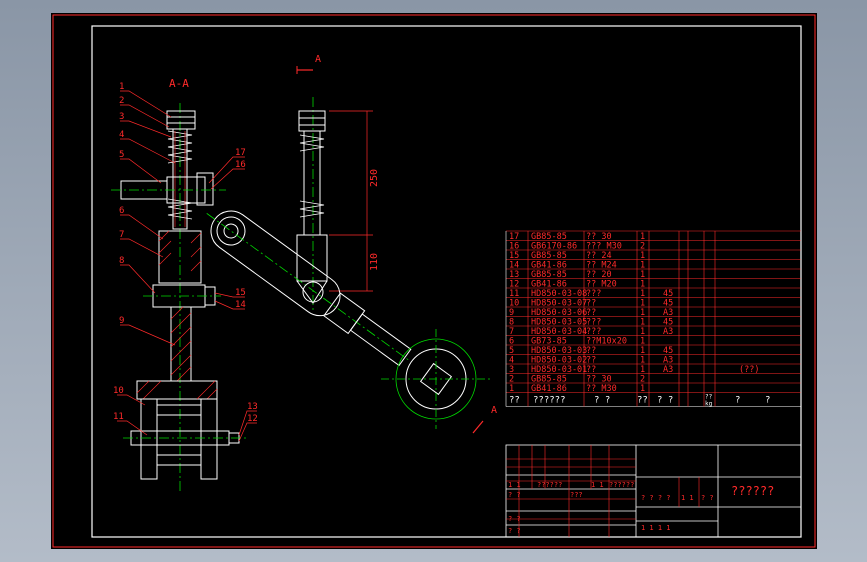 The width and height of the screenshot is (867, 562). What do you see at coordinates (121, 261) in the screenshot?
I see `callout-8: 8` at bounding box center [121, 261].